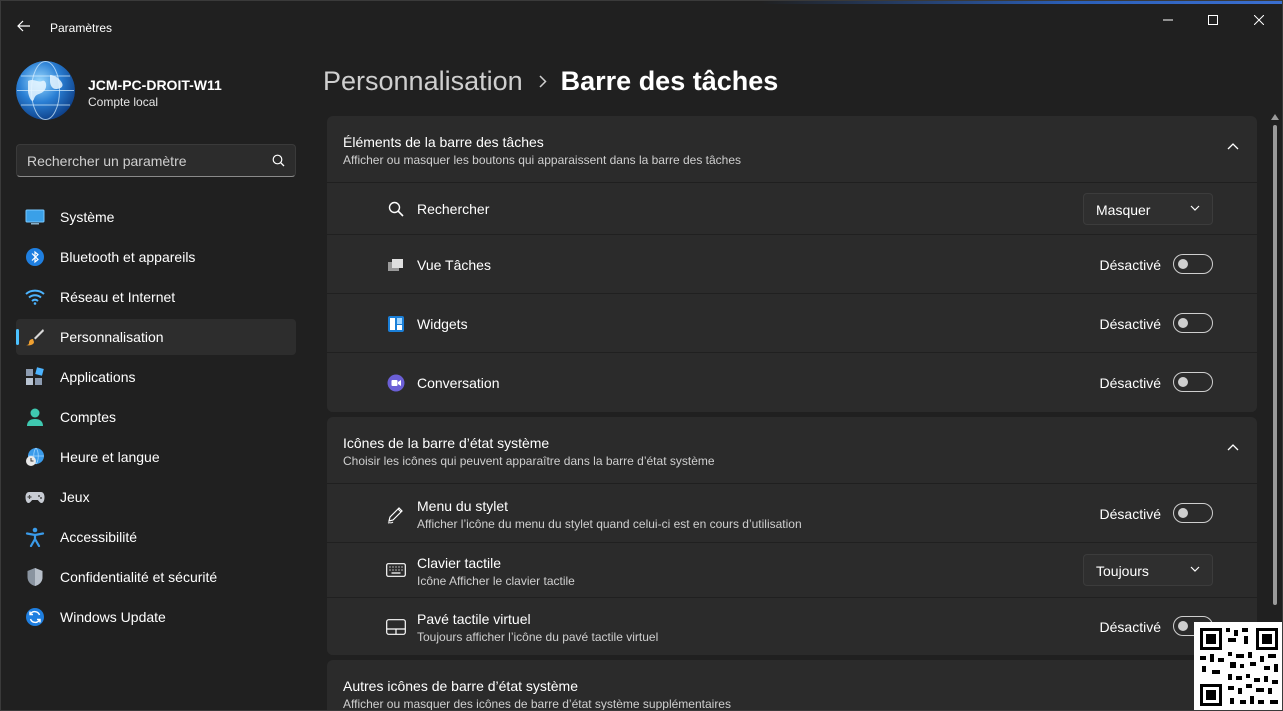 The height and width of the screenshot is (711, 1283). Describe the element at coordinates (99, 537) in the screenshot. I see `sidebar-item-label: Accessibilité` at that location.